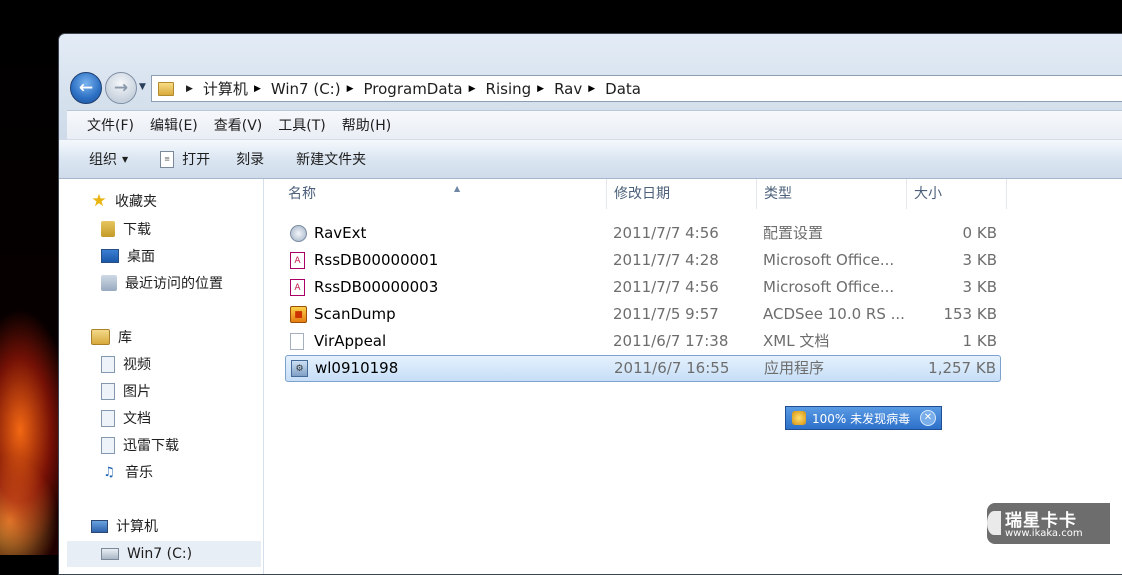 The image size is (1122, 575). I want to click on nav-drive-item: Win7 (C:), so click(146, 554).